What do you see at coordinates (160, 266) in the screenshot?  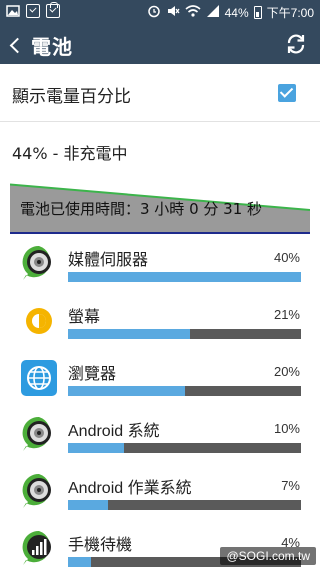 I see `app-usage-item: 媒體伺服器 40%` at bounding box center [160, 266].